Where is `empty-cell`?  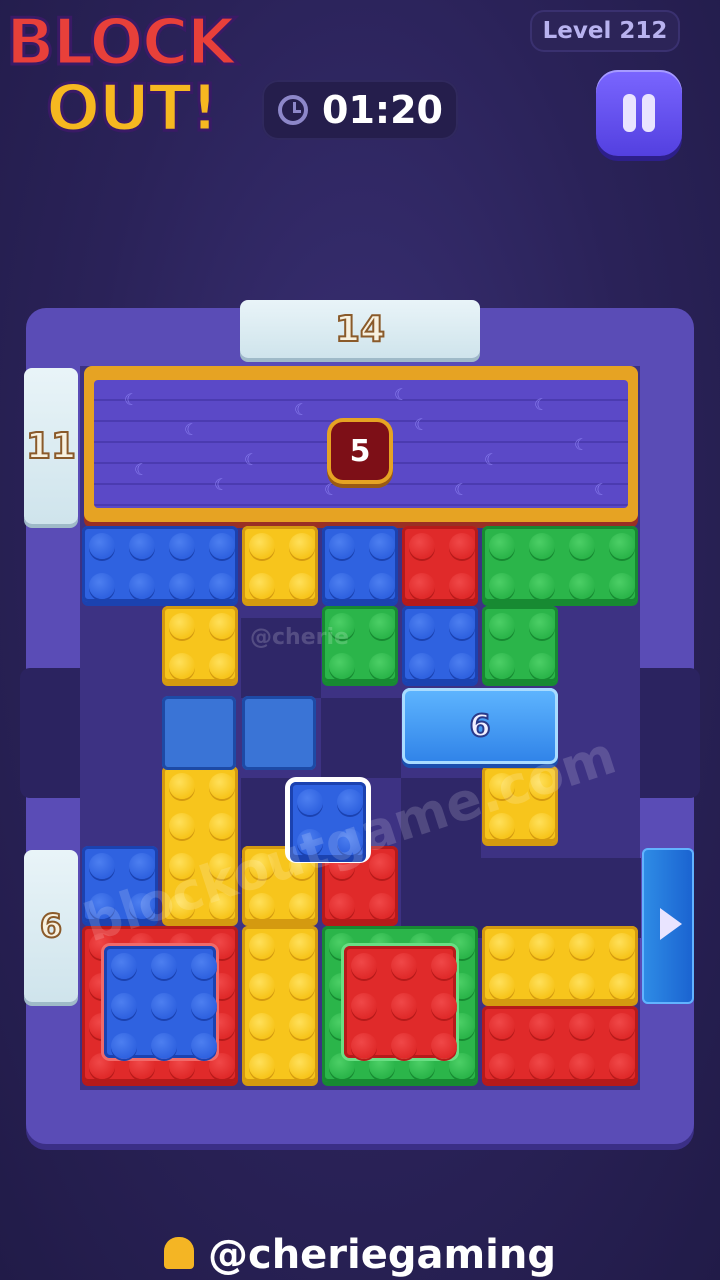 empty-cell is located at coordinates (361, 738).